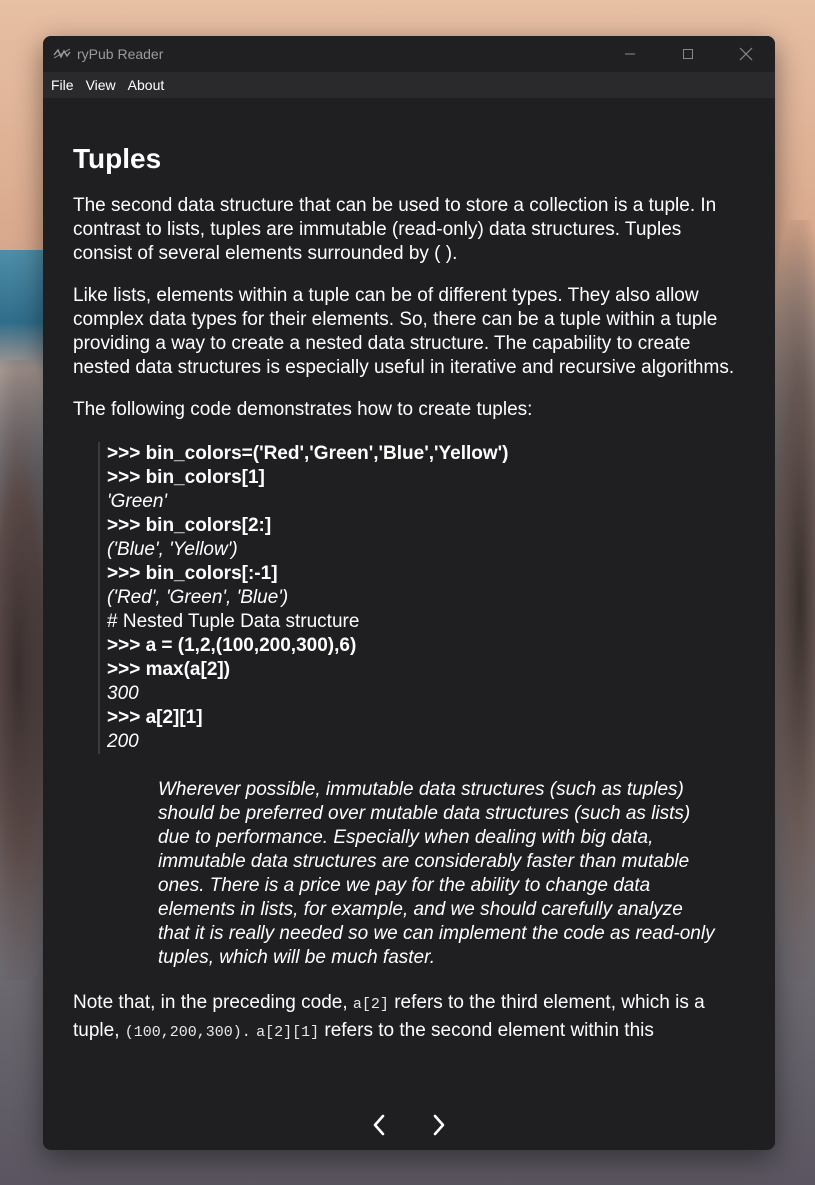 The height and width of the screenshot is (1185, 815). Describe the element at coordinates (409, 85) in the screenshot. I see `menu-bar: File View About` at that location.